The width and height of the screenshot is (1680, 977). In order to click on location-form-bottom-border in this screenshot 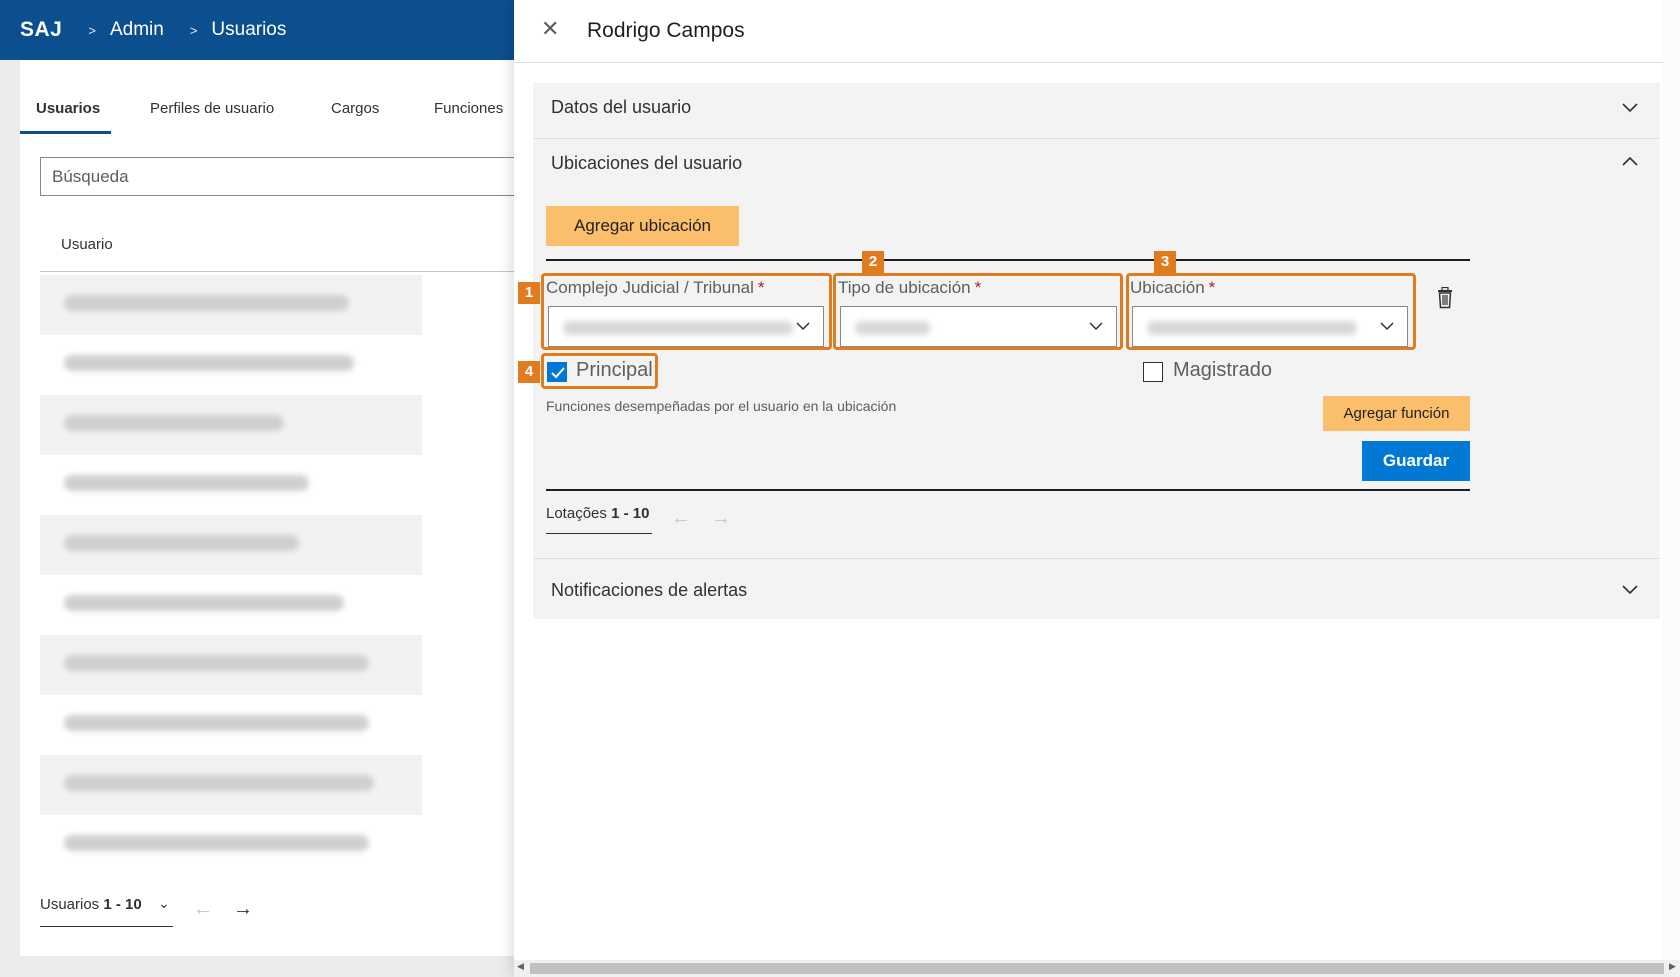, I will do `click(1008, 490)`.